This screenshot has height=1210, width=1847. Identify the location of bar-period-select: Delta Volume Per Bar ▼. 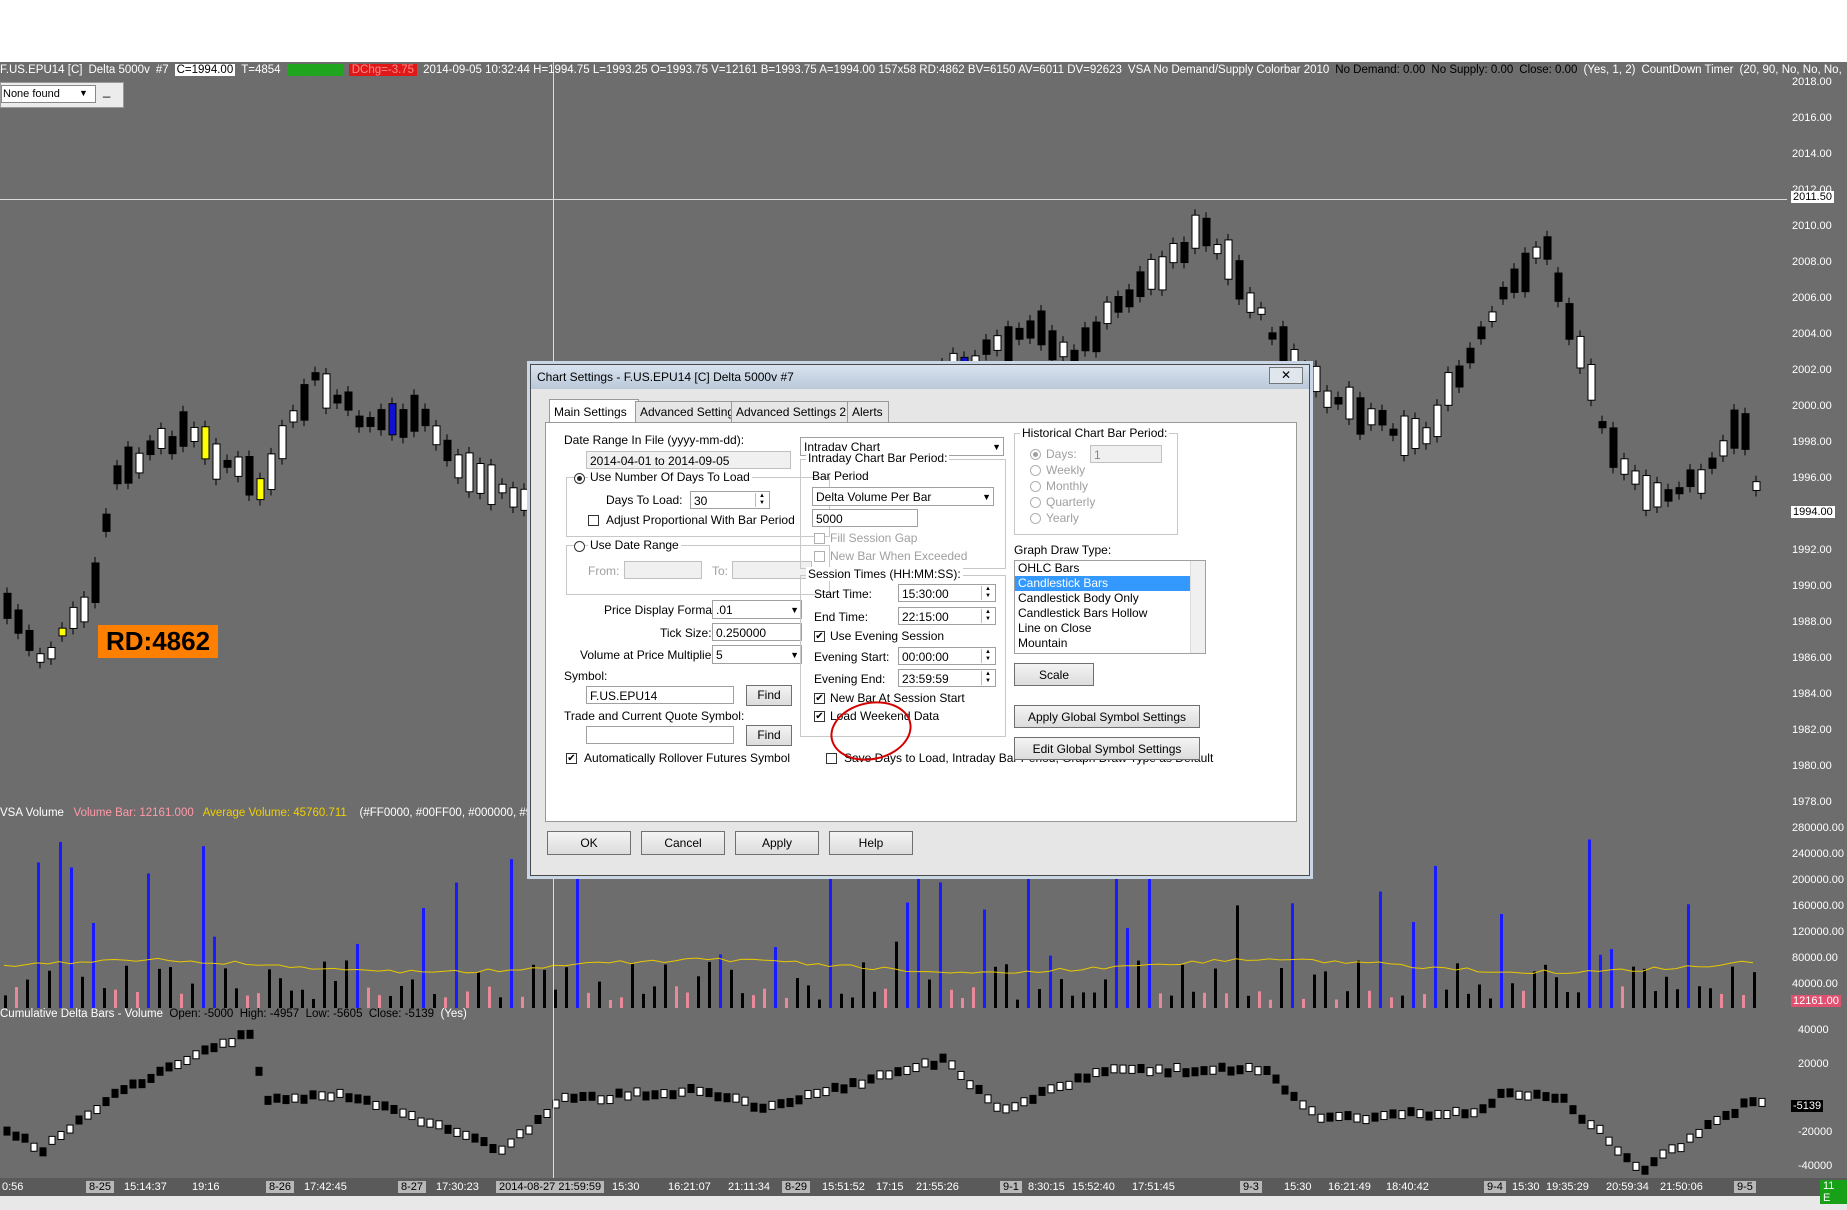
(903, 496).